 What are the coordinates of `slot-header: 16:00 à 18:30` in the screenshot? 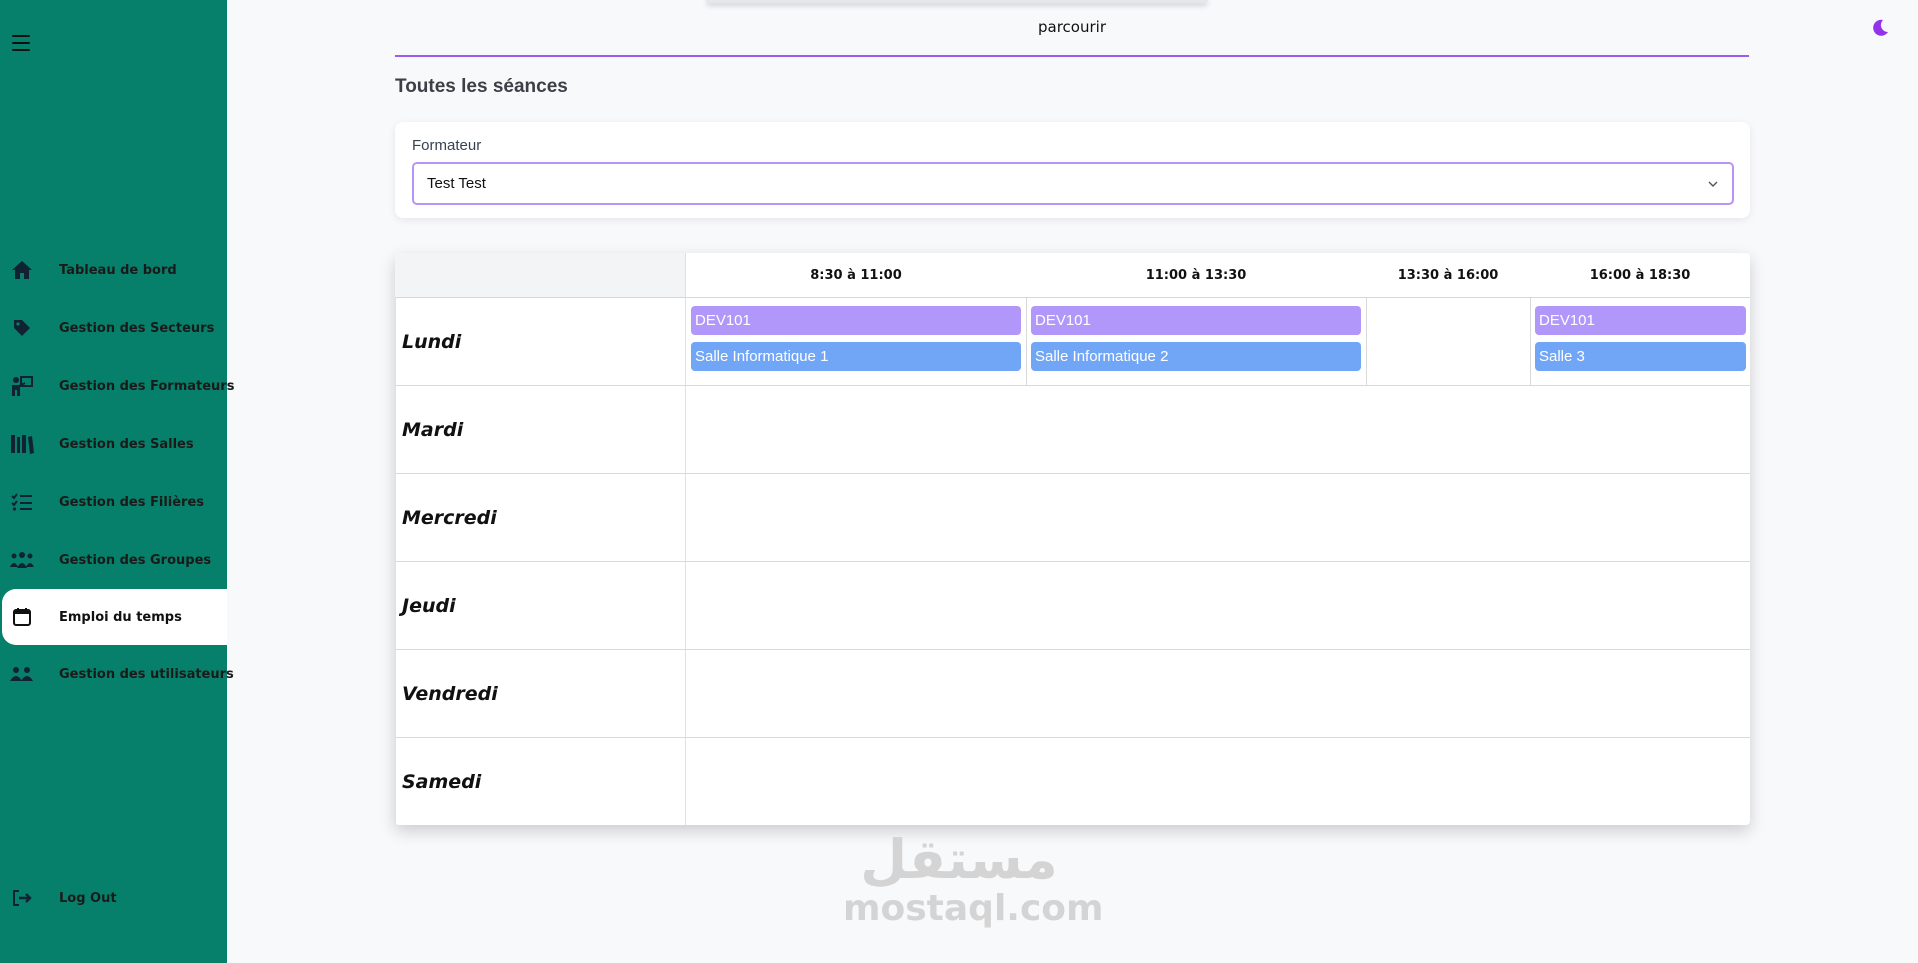 It's located at (1640, 275).